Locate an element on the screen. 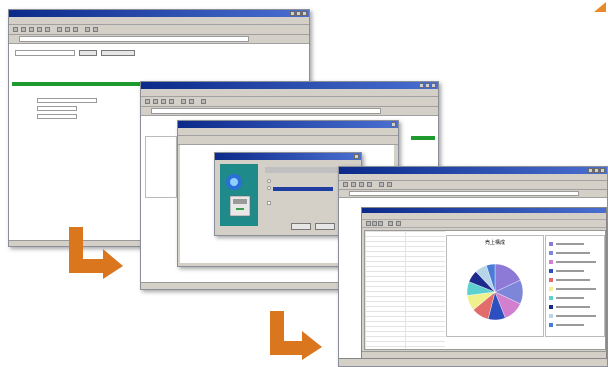 The height and width of the screenshot is (367, 608). spreadsheet-menu is located at coordinates (484, 216).